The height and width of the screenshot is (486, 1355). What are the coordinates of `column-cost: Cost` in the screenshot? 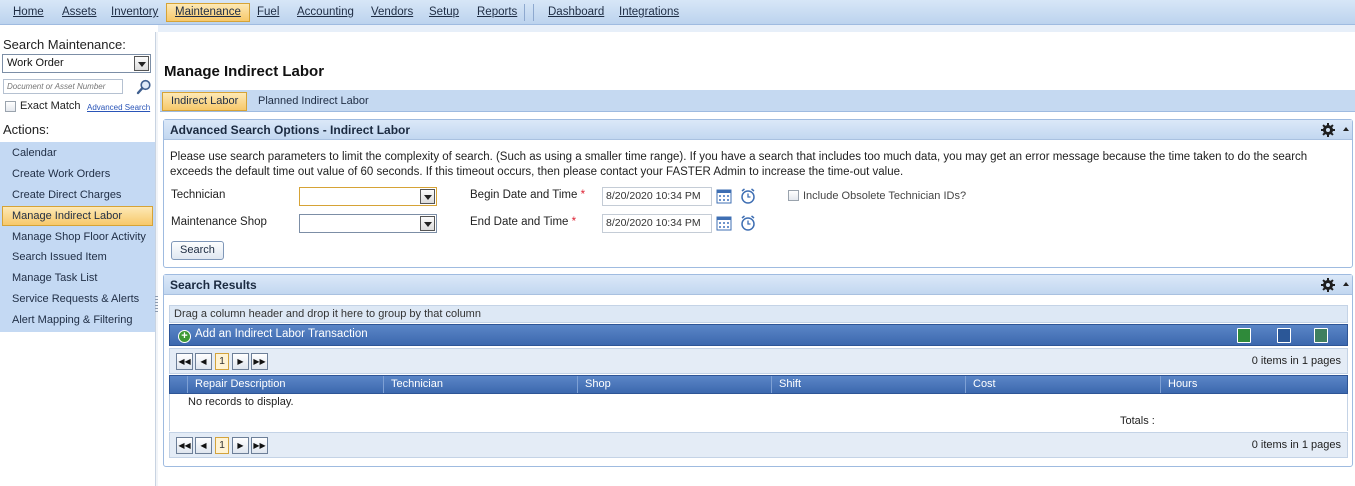 It's located at (1062, 384).